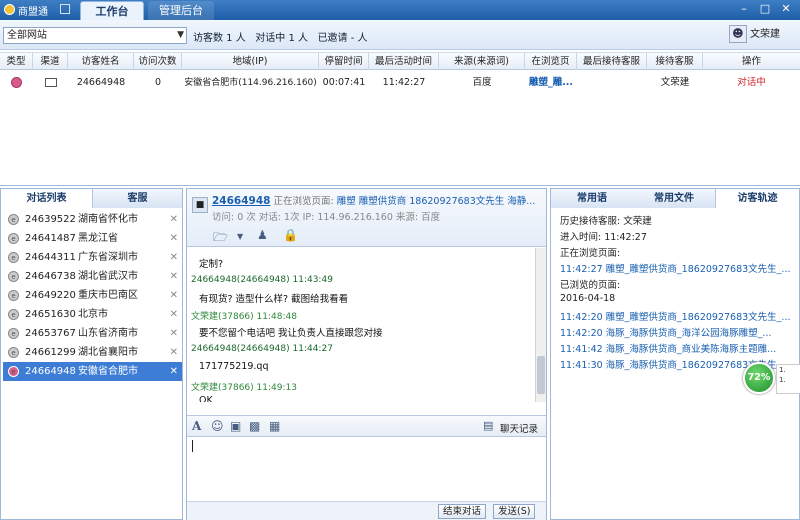 This screenshot has height=520, width=800. Describe the element at coordinates (366, 510) in the screenshot. I see `chat-actions: 结束对话 发送(S)` at that location.